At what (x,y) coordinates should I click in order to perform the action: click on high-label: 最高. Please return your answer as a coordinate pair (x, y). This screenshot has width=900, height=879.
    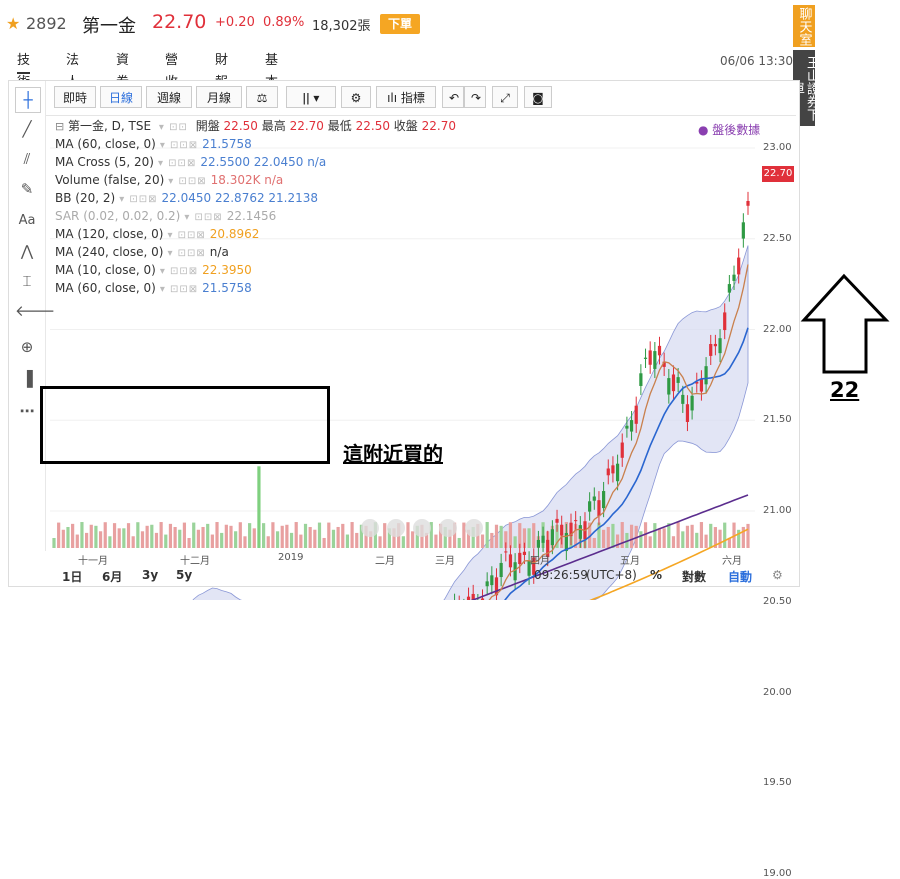
    Looking at the image, I should click on (273, 126).